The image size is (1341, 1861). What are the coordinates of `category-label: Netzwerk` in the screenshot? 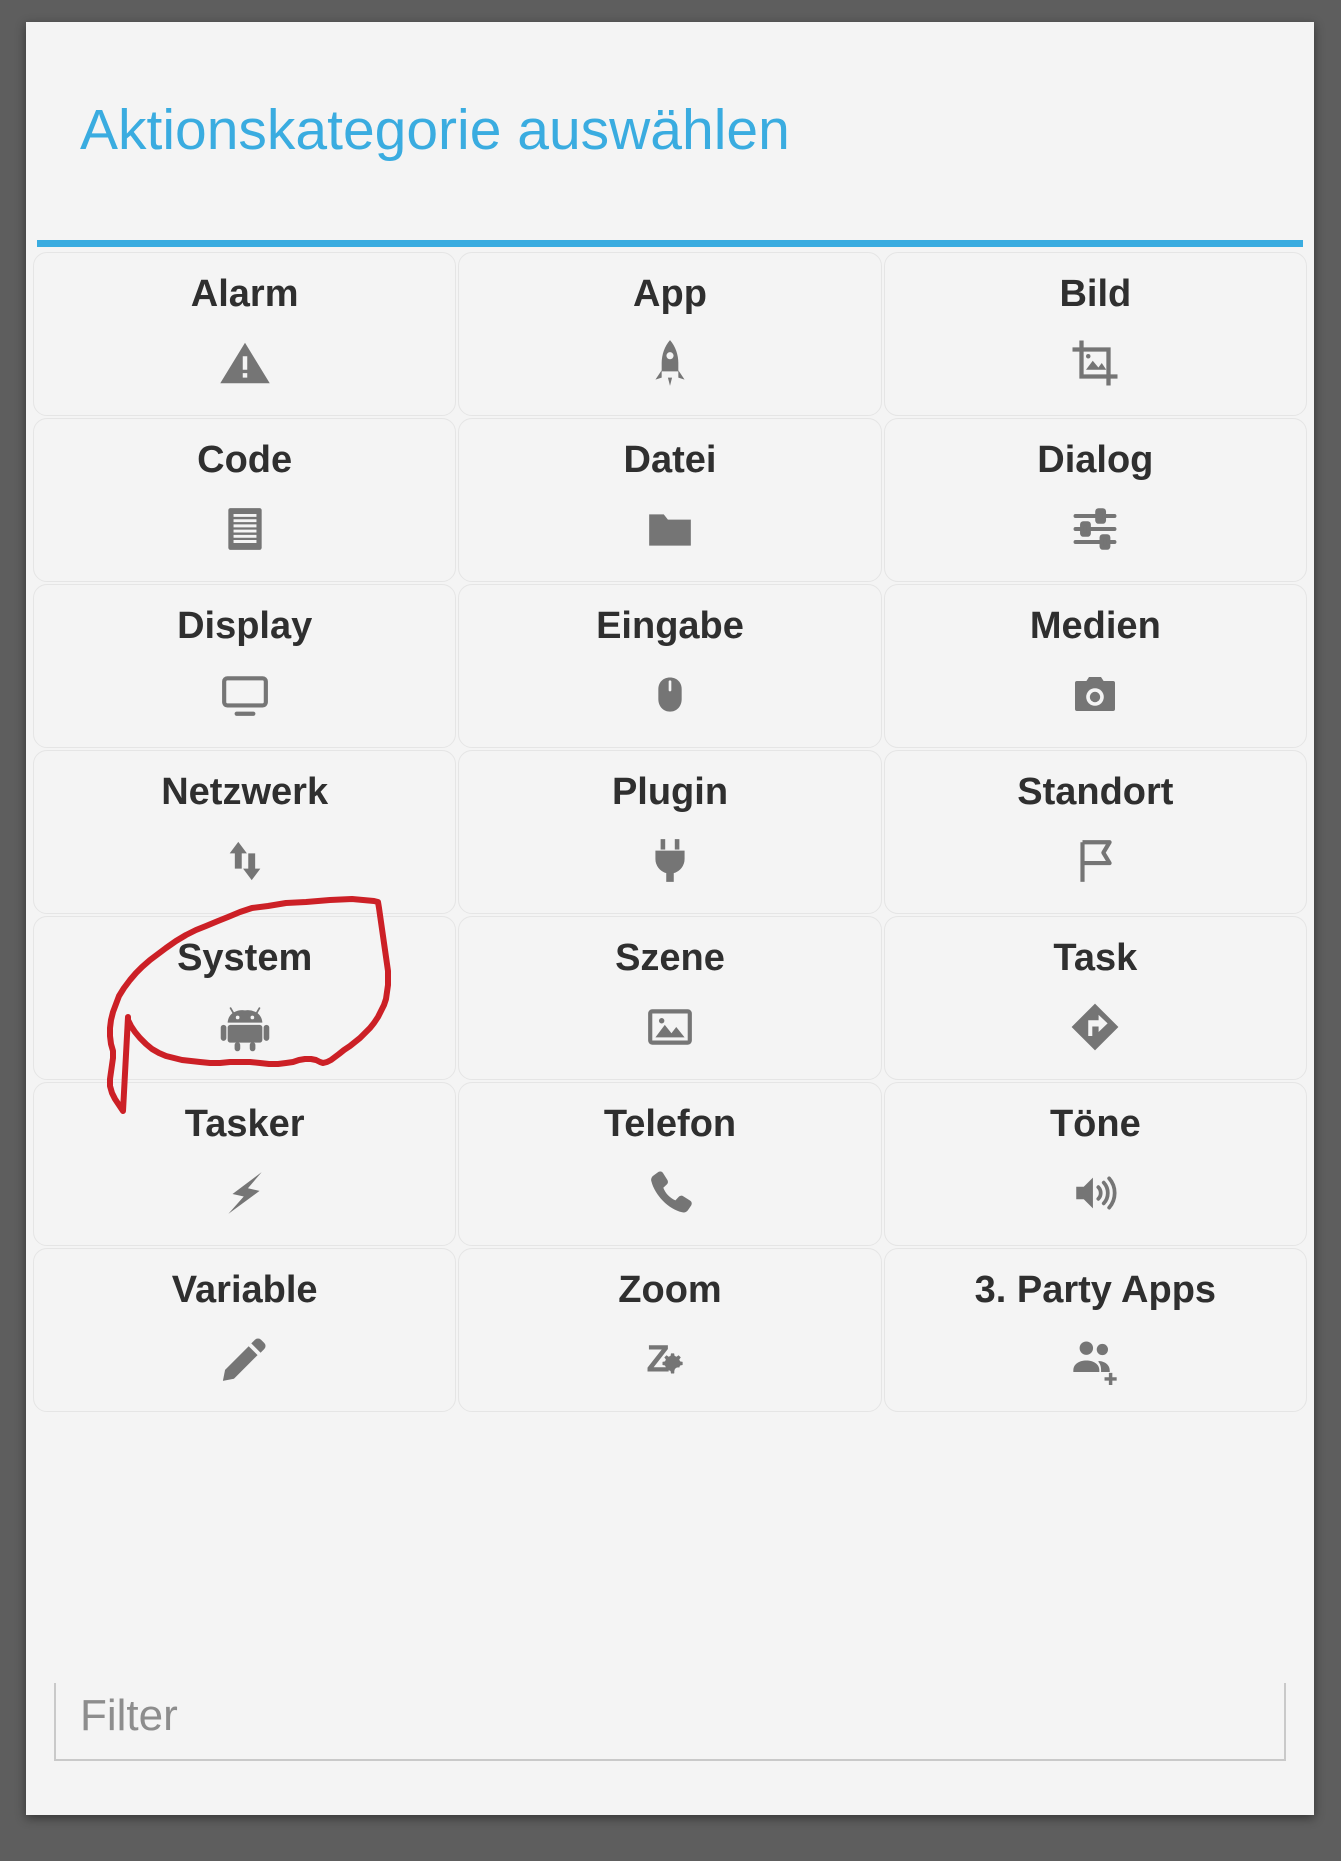 It's located at (245, 792).